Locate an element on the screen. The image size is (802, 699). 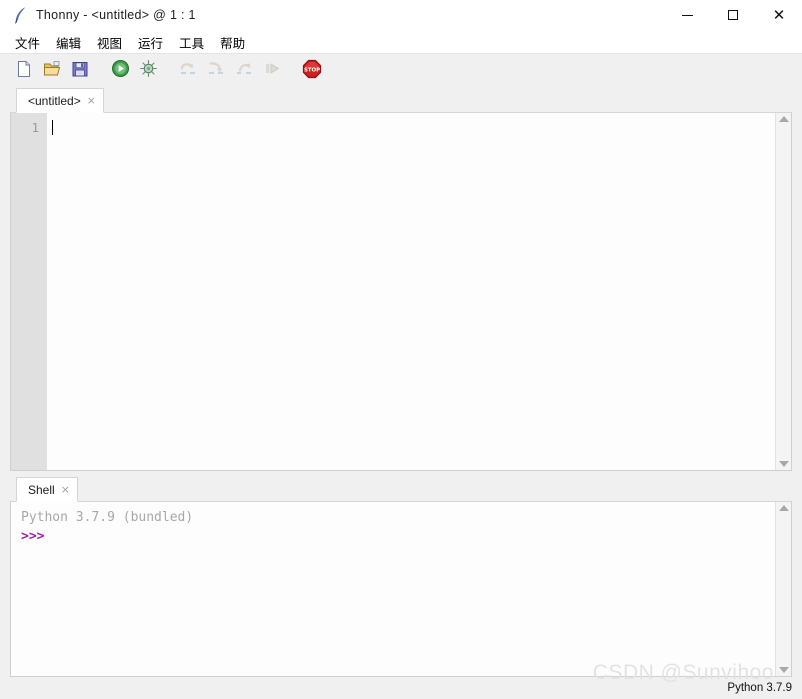
open-file-button is located at coordinates (52, 71).